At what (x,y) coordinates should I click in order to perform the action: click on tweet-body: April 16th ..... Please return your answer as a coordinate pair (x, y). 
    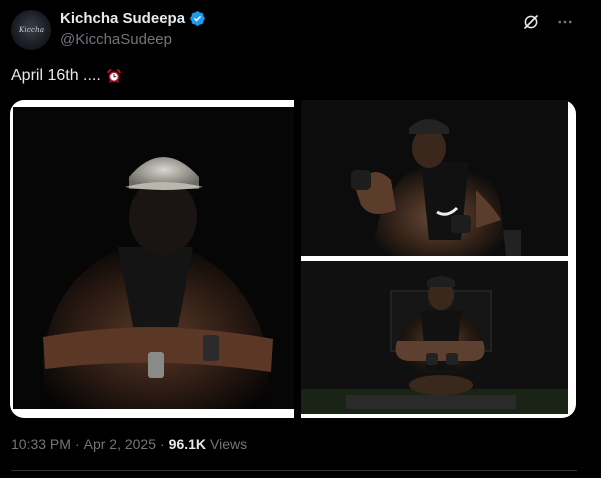
    Looking at the image, I should click on (56, 75).